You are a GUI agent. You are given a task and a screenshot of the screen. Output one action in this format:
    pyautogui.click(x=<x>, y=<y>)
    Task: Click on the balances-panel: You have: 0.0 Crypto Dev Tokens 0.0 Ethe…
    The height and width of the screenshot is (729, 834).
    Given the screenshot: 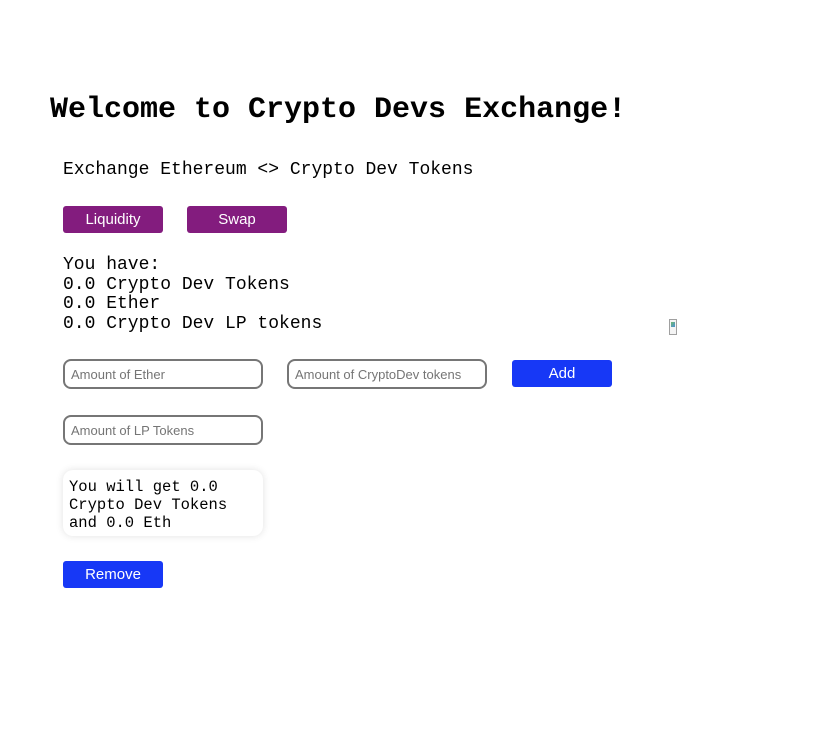 What is the action you would take?
    pyautogui.click(x=193, y=294)
    